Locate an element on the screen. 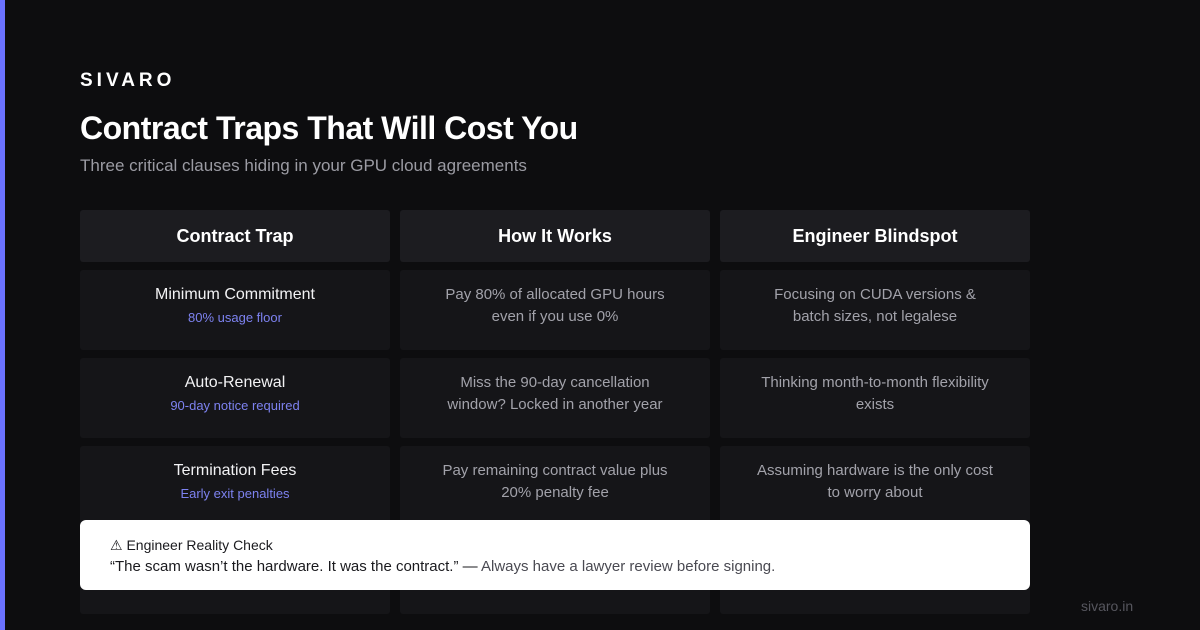 This screenshot has width=1200, height=630. page-title: Contract Traps That Will Cost You is located at coordinates (329, 128).